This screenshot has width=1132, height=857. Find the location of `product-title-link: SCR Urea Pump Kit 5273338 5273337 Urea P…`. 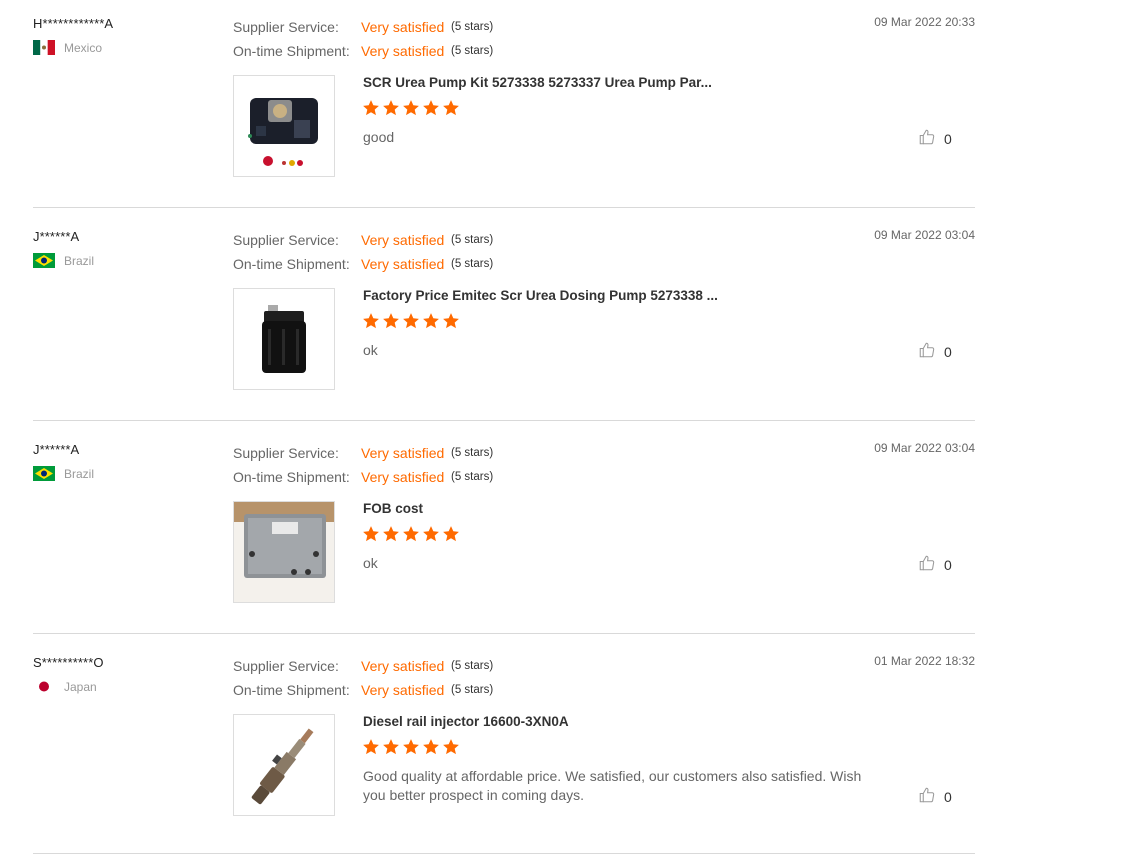

product-title-link: SCR Urea Pump Kit 5273338 5273337 Urea P… is located at coordinates (537, 82).